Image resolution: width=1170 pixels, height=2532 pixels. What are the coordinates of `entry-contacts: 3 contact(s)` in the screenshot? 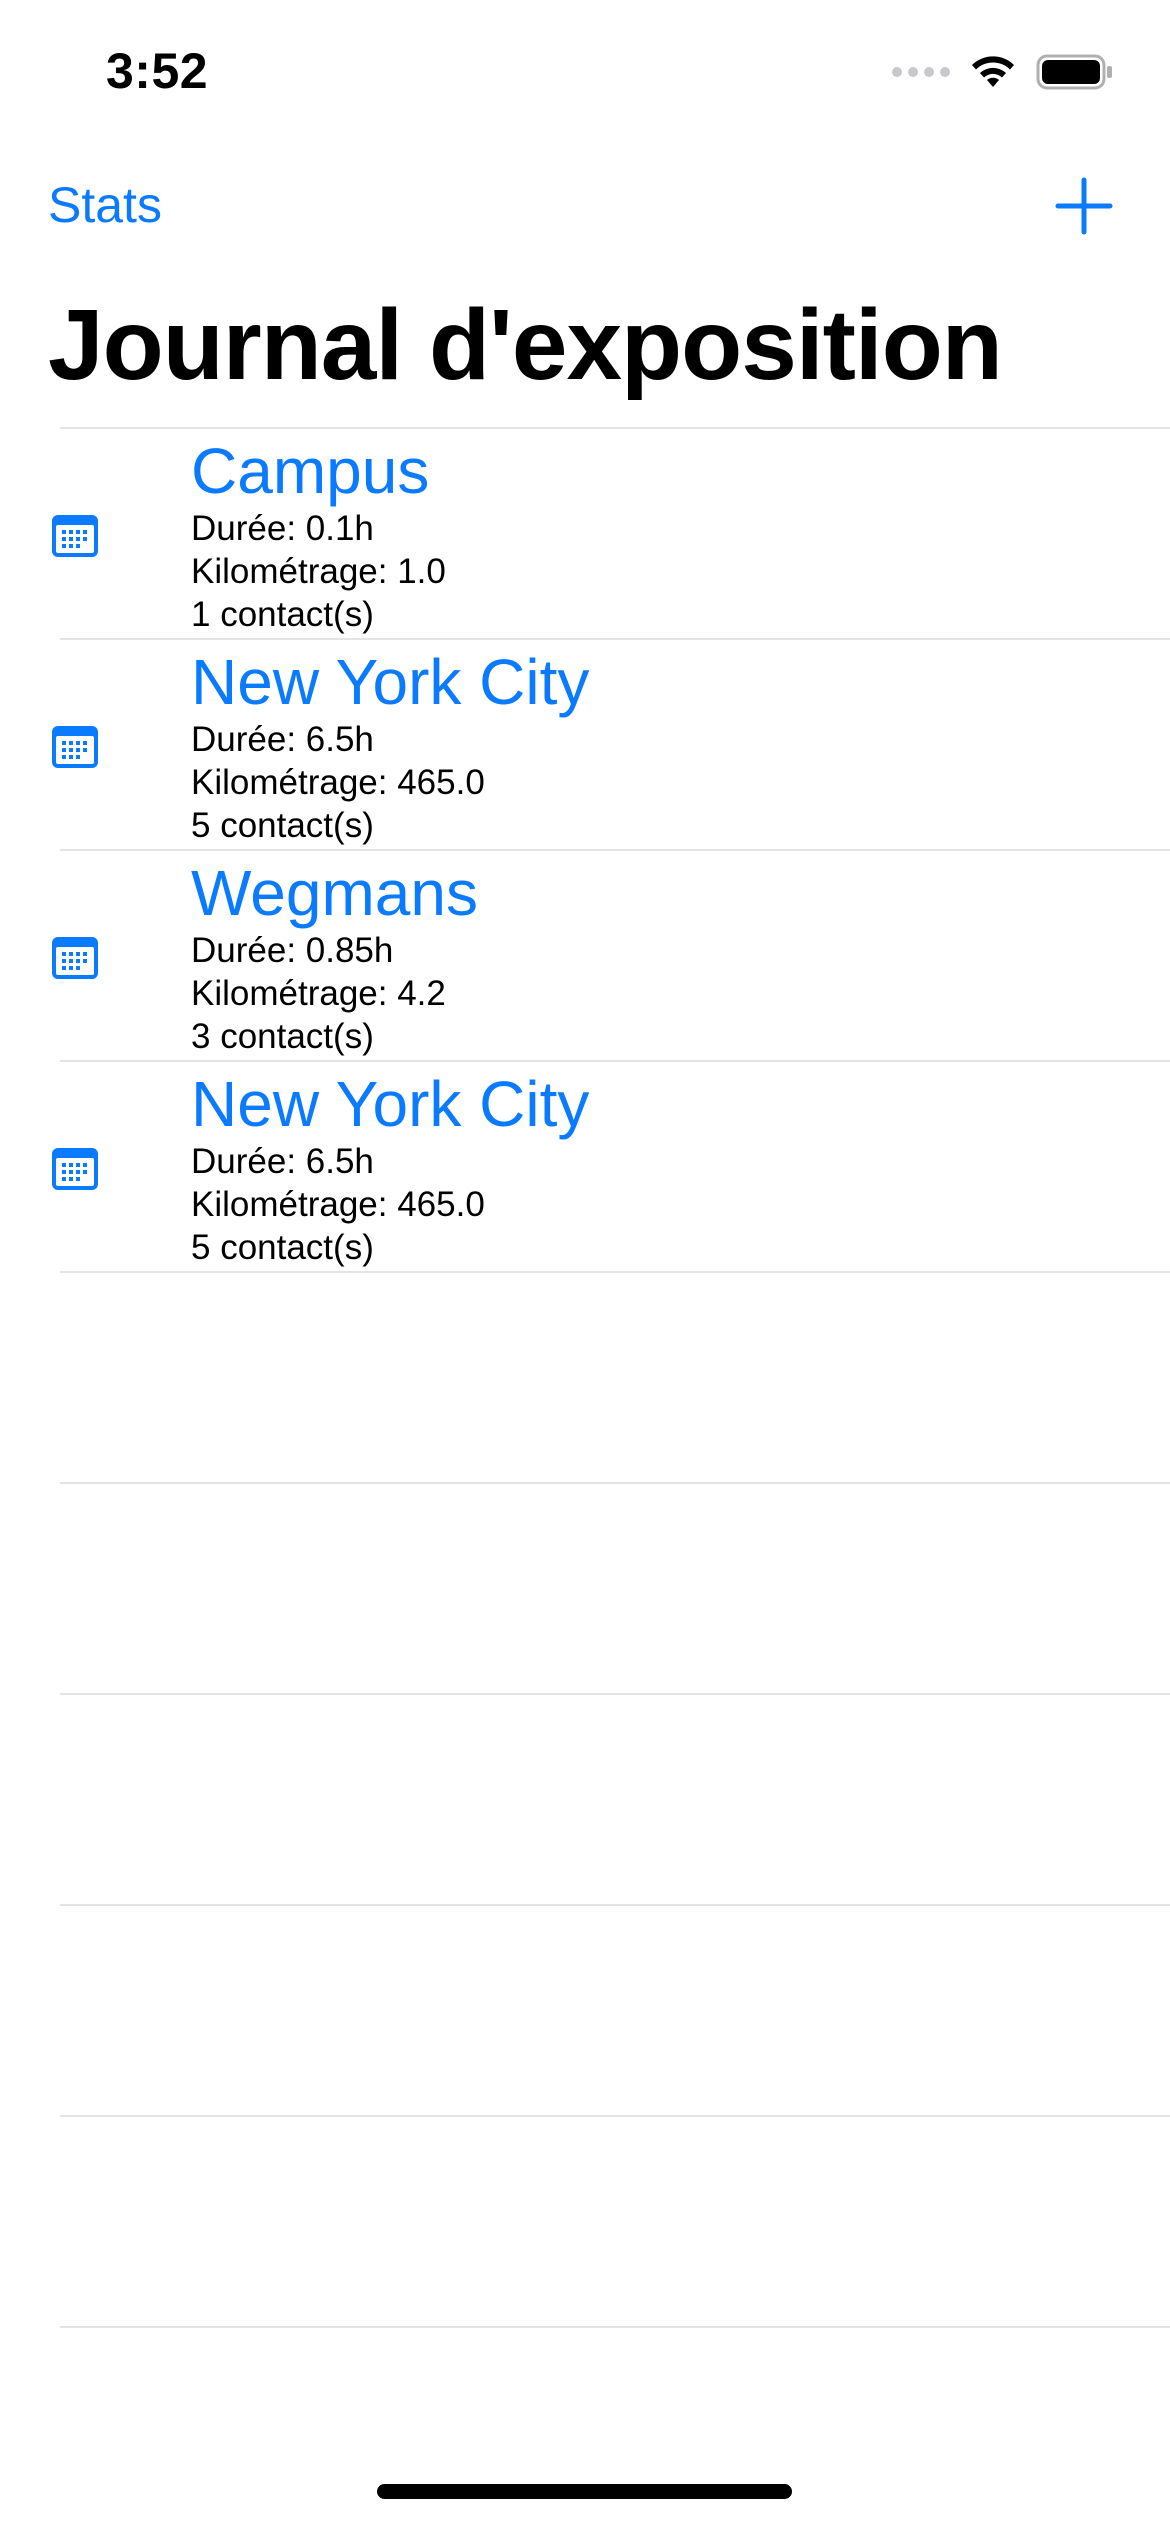 It's located at (282, 1036).